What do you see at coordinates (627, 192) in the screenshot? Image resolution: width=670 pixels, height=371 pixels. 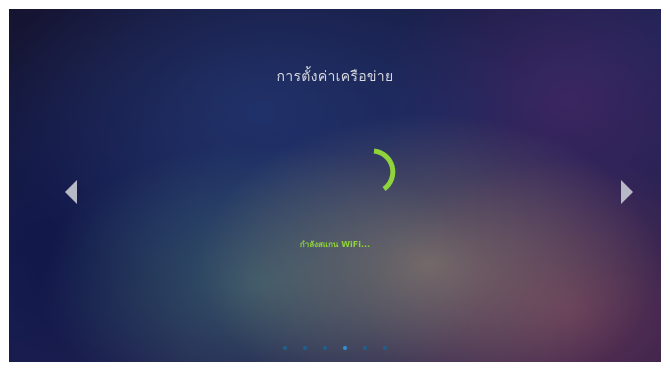 I see `next-page-arrow-icon` at bounding box center [627, 192].